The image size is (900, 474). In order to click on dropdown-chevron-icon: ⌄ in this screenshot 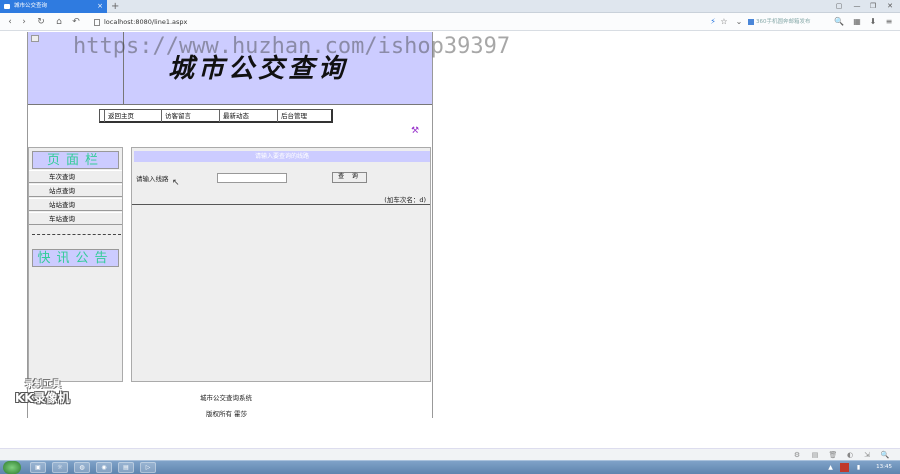, I will do `click(739, 22)`.